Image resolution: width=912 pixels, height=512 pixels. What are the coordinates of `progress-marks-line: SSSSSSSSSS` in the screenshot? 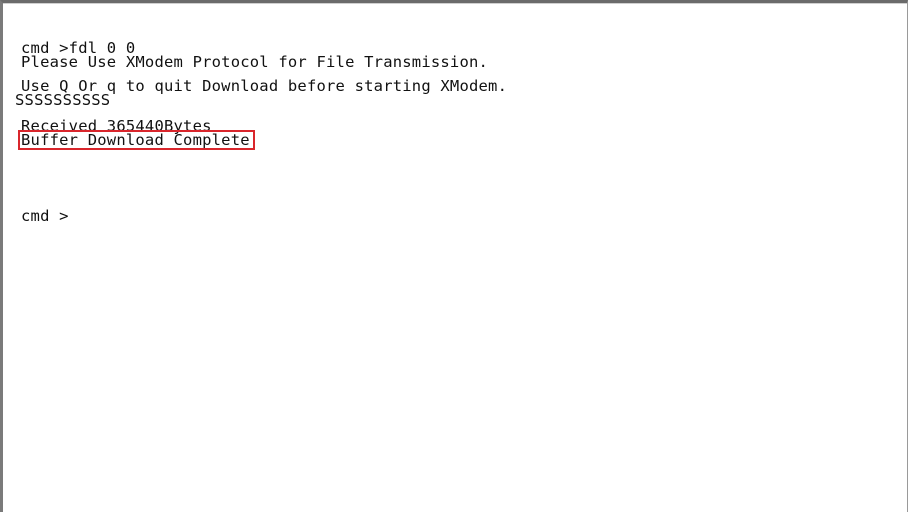 It's located at (63, 100).